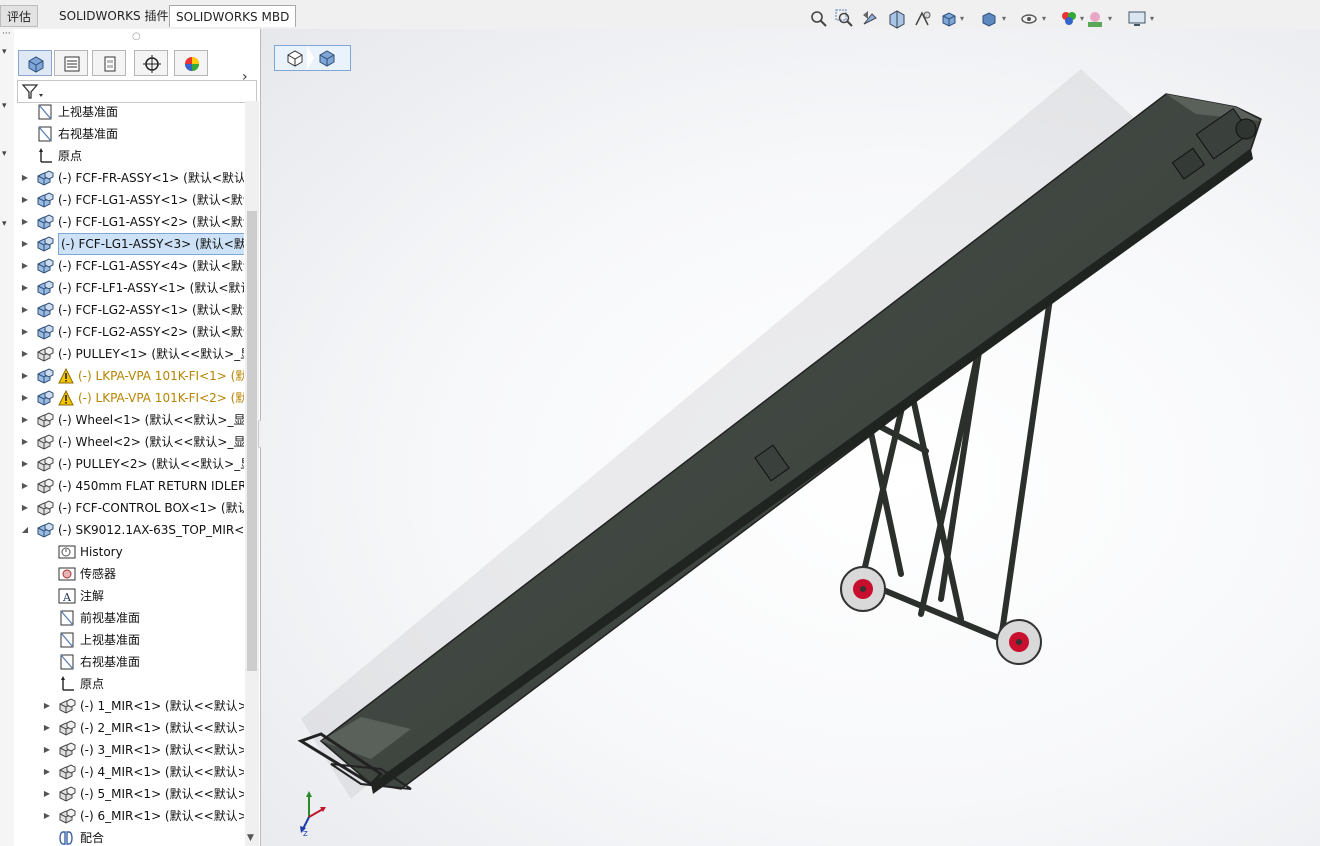 The height and width of the screenshot is (846, 1320). Describe the element at coordinates (136, 36) in the screenshot. I see `panel-grip-icon: ○` at that location.